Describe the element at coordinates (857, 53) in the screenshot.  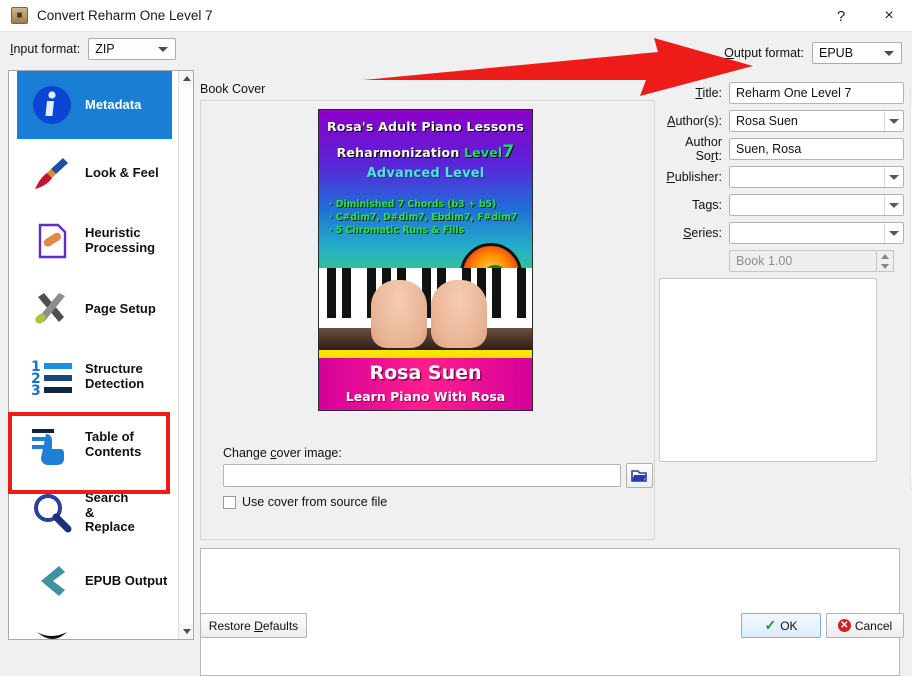
I see `output-format-select: EPUB` at that location.